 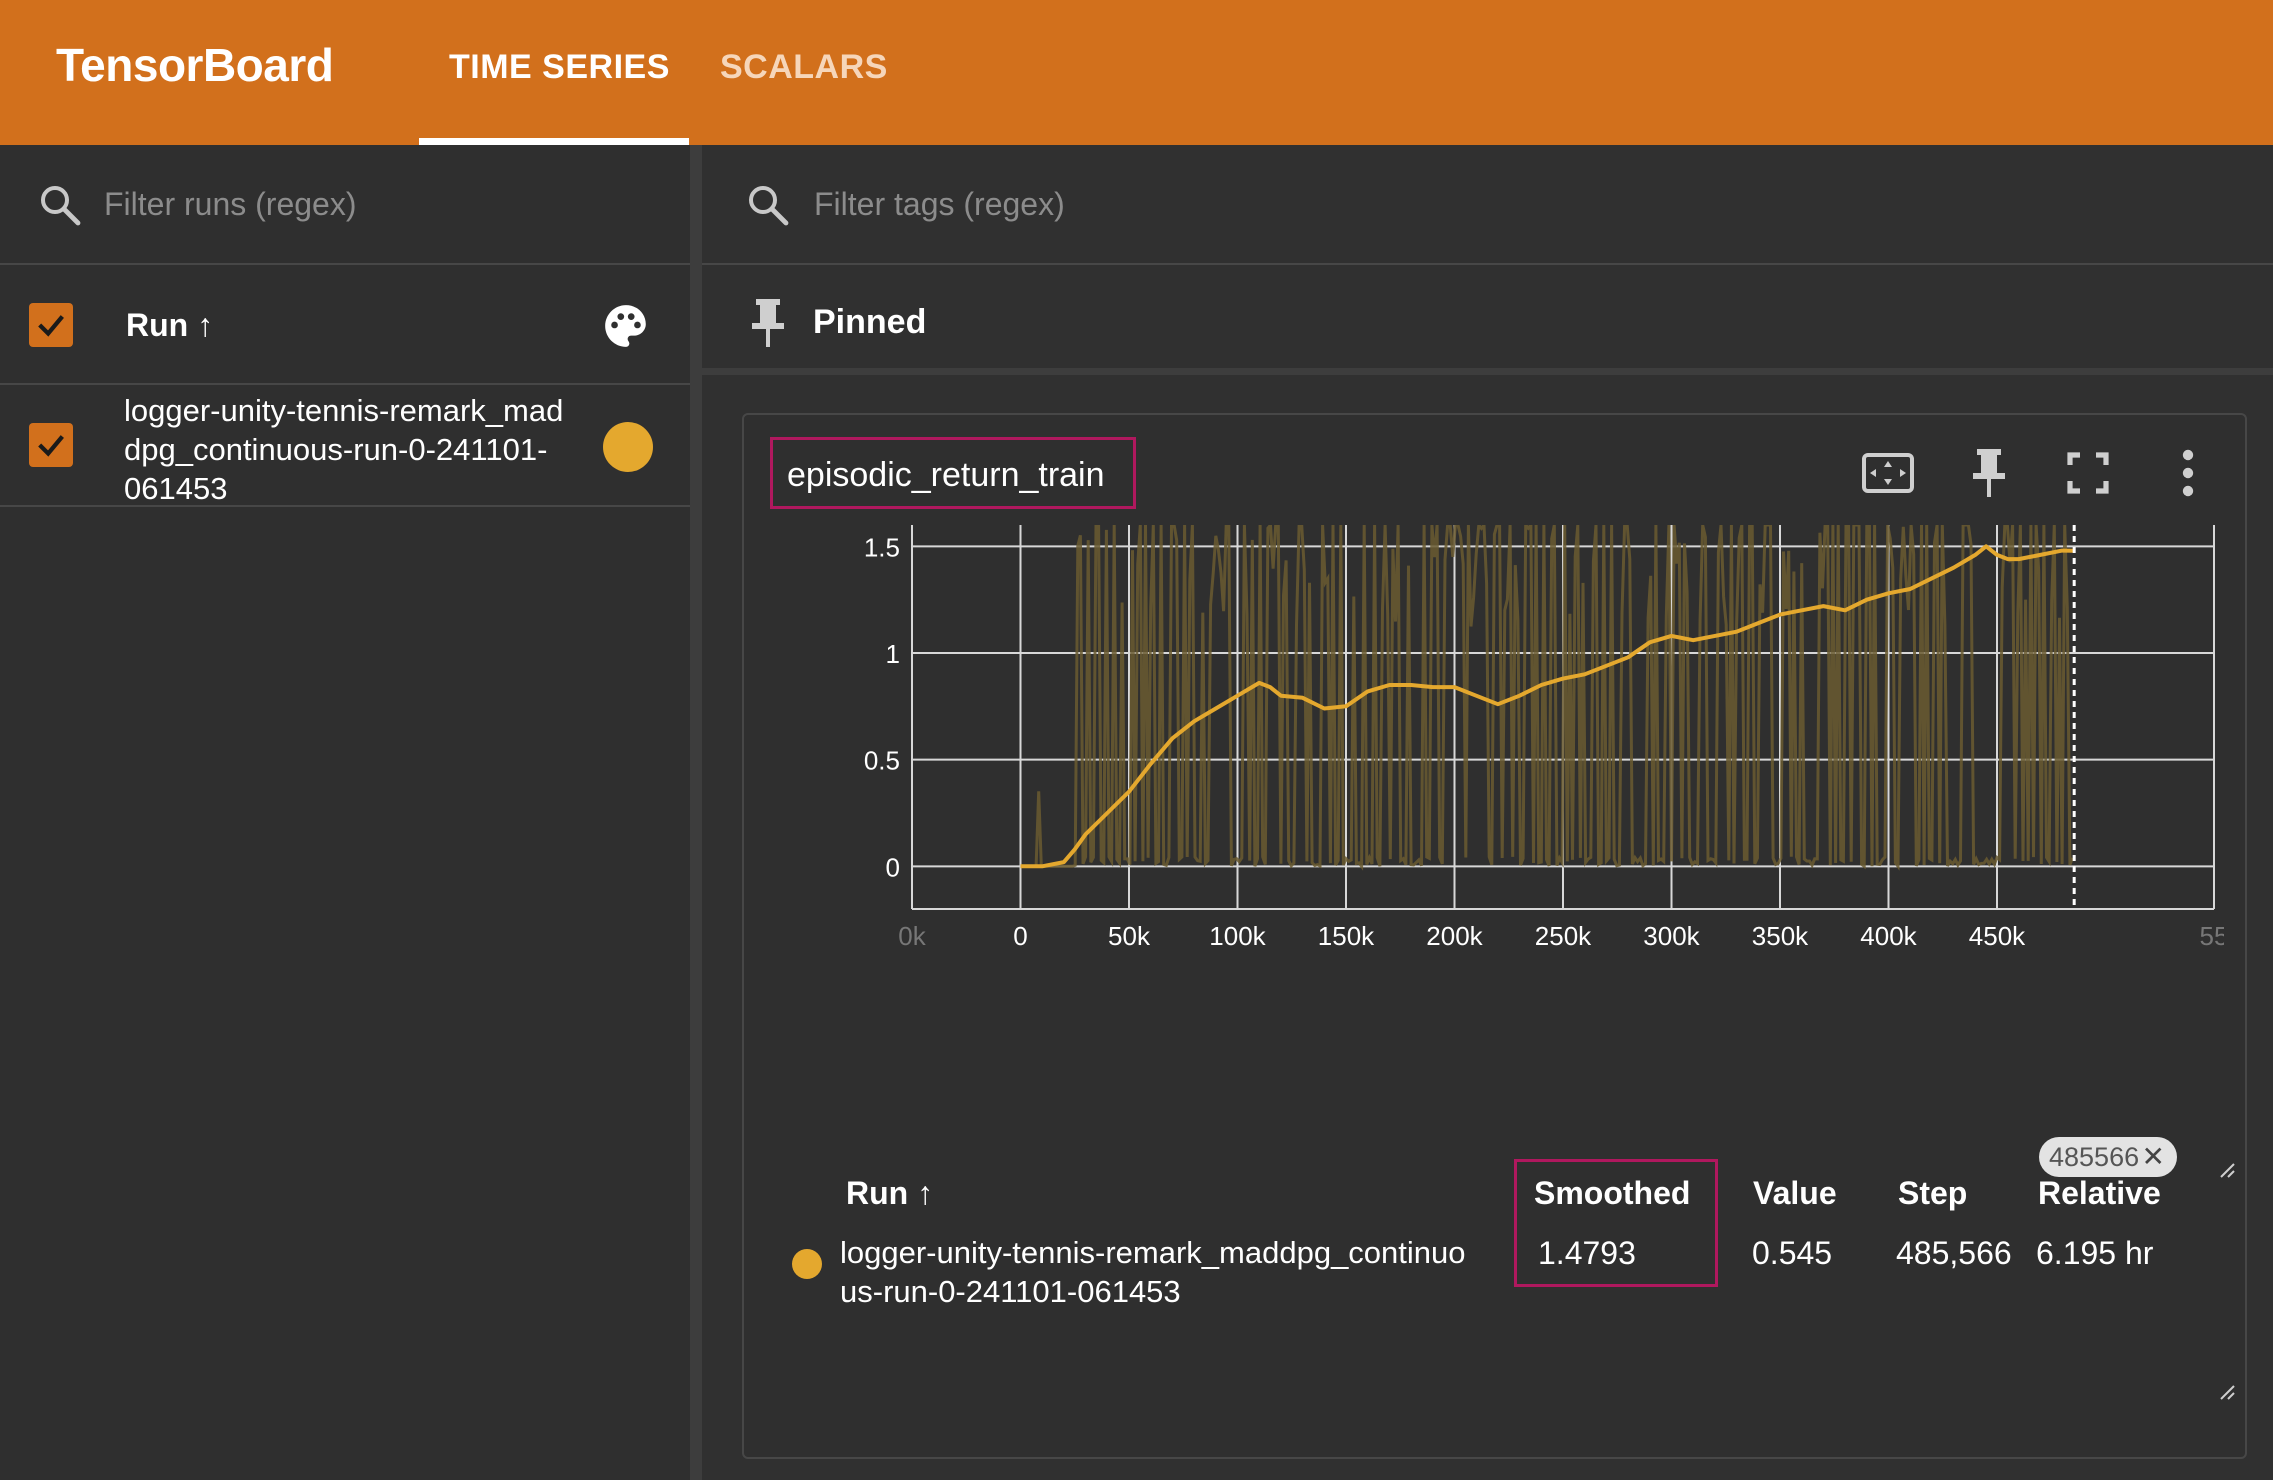 What do you see at coordinates (1346, 936) in the screenshot?
I see `x-tick-label: 150k` at bounding box center [1346, 936].